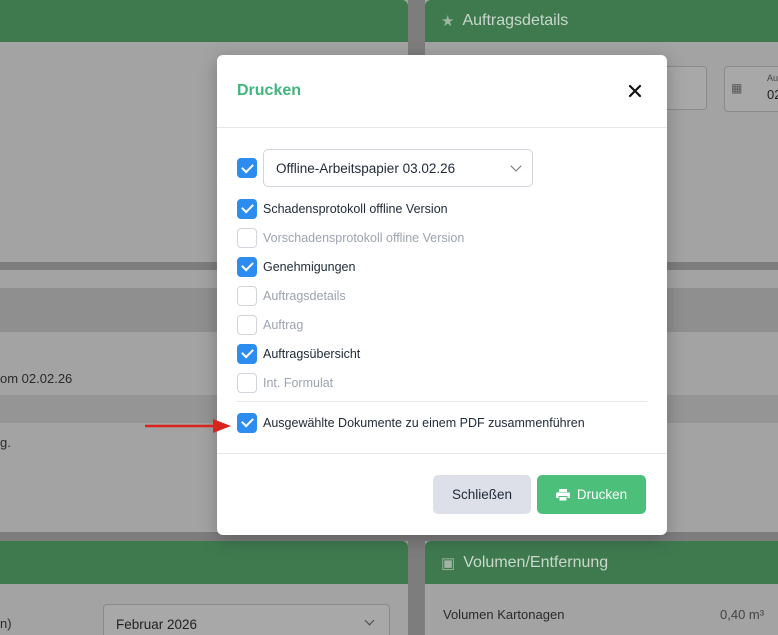 The image size is (778, 635). I want to click on checkbox-vorschadensprotokoll, so click(247, 237).